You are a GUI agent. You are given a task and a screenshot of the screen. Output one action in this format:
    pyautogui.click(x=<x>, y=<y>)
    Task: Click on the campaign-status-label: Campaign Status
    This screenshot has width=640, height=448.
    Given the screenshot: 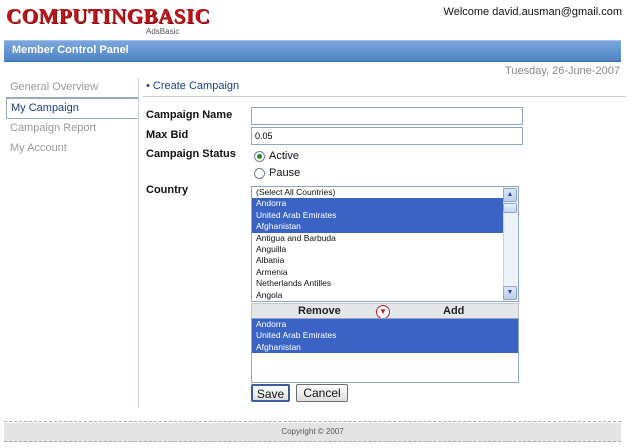 What is the action you would take?
    pyautogui.click(x=191, y=154)
    